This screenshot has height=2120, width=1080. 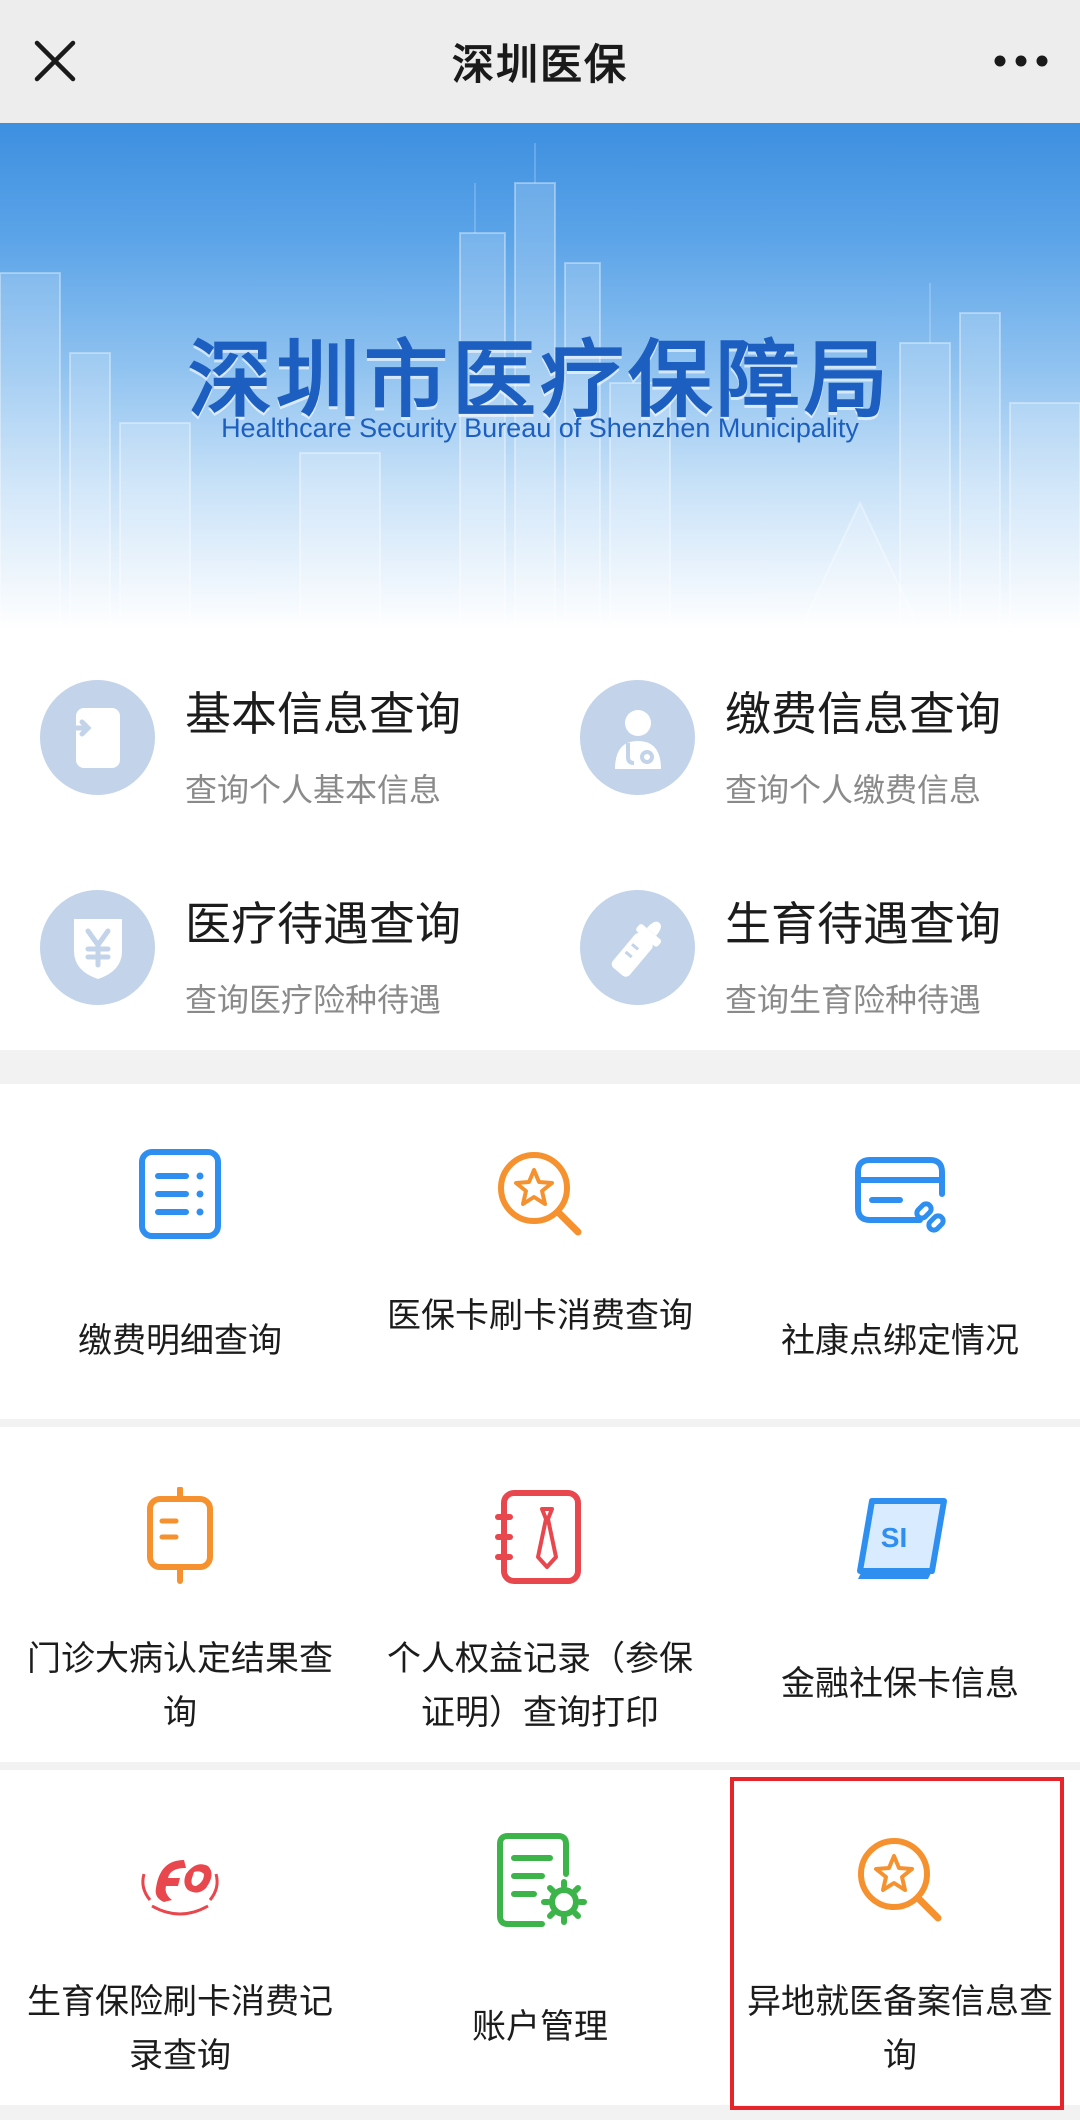 What do you see at coordinates (863, 714) in the screenshot?
I see `query-title: 缴费信息查询` at bounding box center [863, 714].